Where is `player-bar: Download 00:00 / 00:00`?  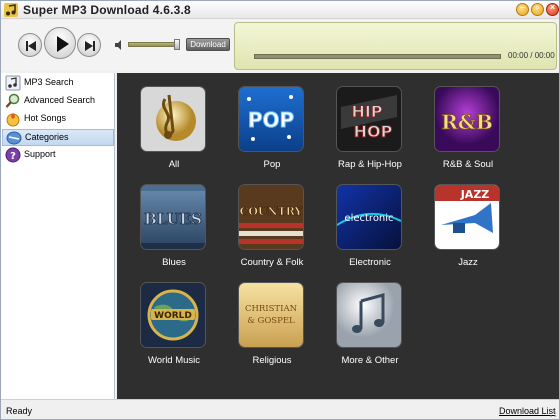
player-bar: Download 00:00 / 00:00 is located at coordinates (280, 45).